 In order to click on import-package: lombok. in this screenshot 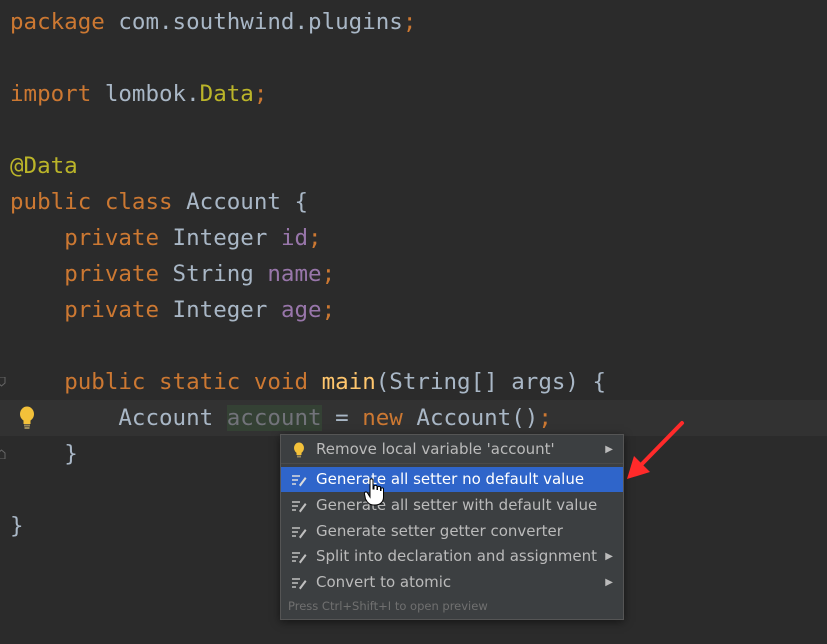, I will do `click(145, 94)`.